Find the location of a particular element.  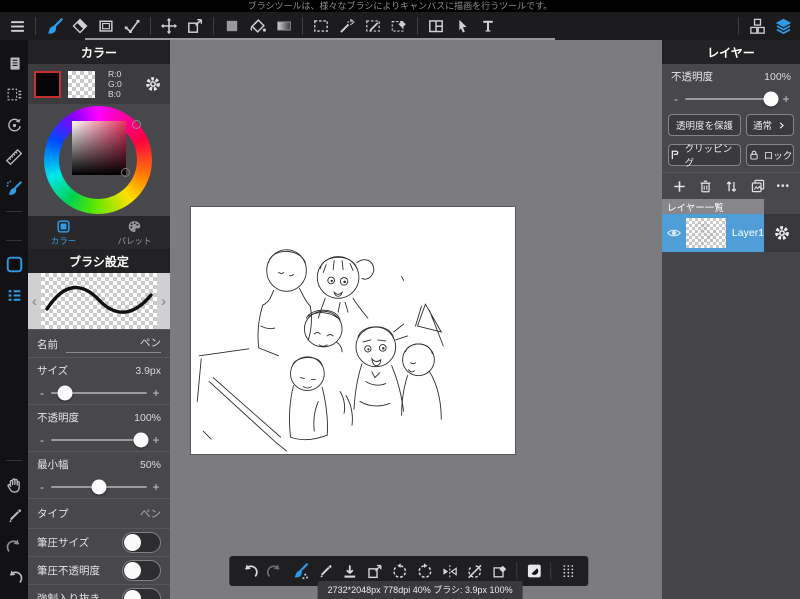

min-width-row: 最小幅 50% - + is located at coordinates (99, 474).